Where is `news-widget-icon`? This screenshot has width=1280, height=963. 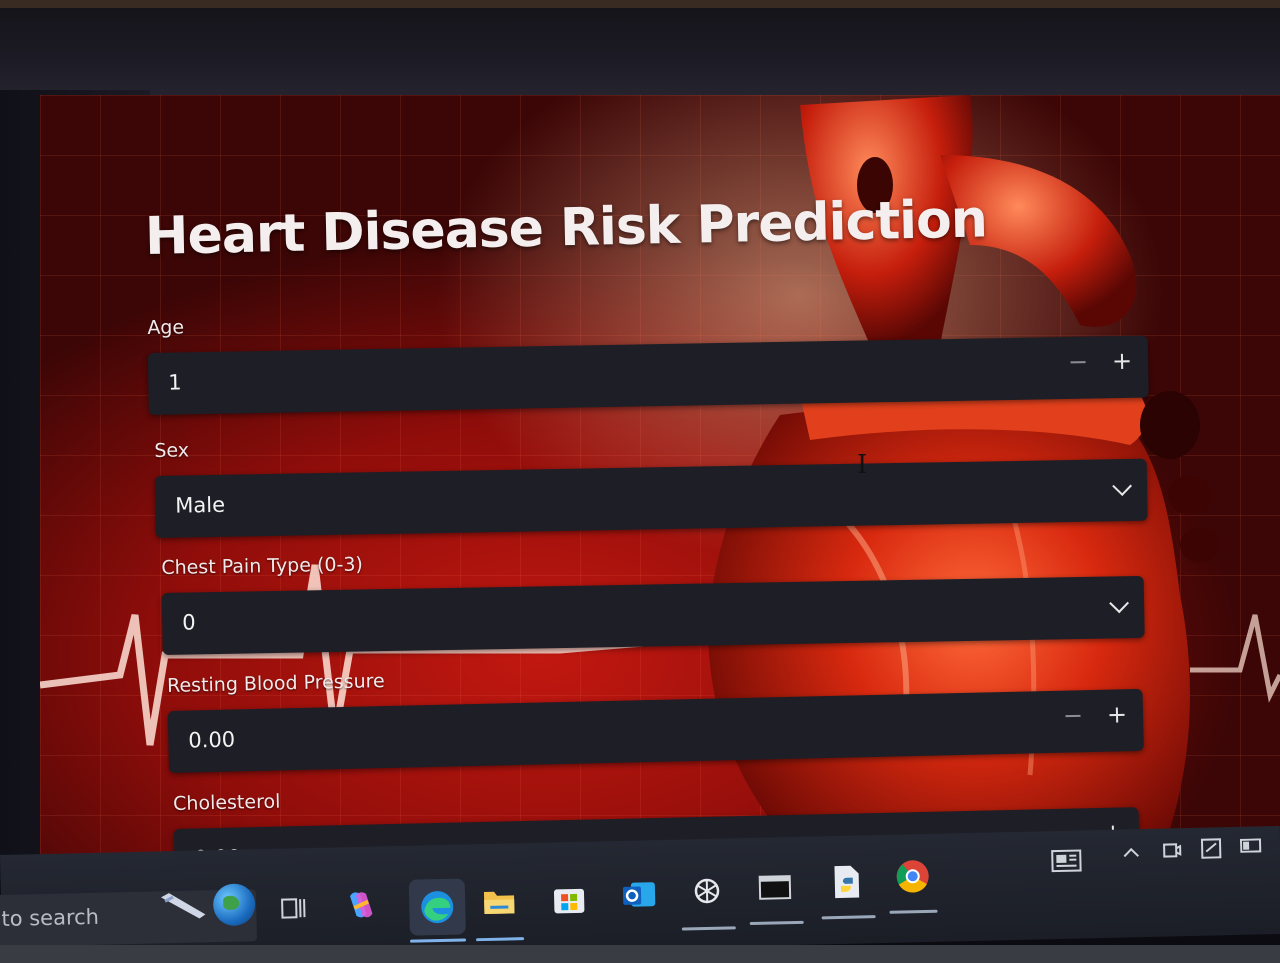 news-widget-icon is located at coordinates (1066, 863).